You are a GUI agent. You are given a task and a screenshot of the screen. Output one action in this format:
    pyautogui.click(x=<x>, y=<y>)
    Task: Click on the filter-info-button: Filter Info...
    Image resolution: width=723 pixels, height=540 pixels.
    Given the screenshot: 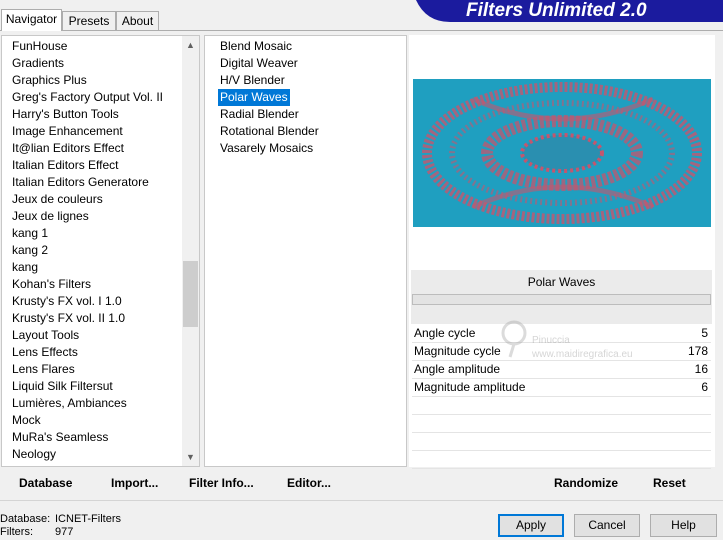 What is the action you would take?
    pyautogui.click(x=221, y=483)
    